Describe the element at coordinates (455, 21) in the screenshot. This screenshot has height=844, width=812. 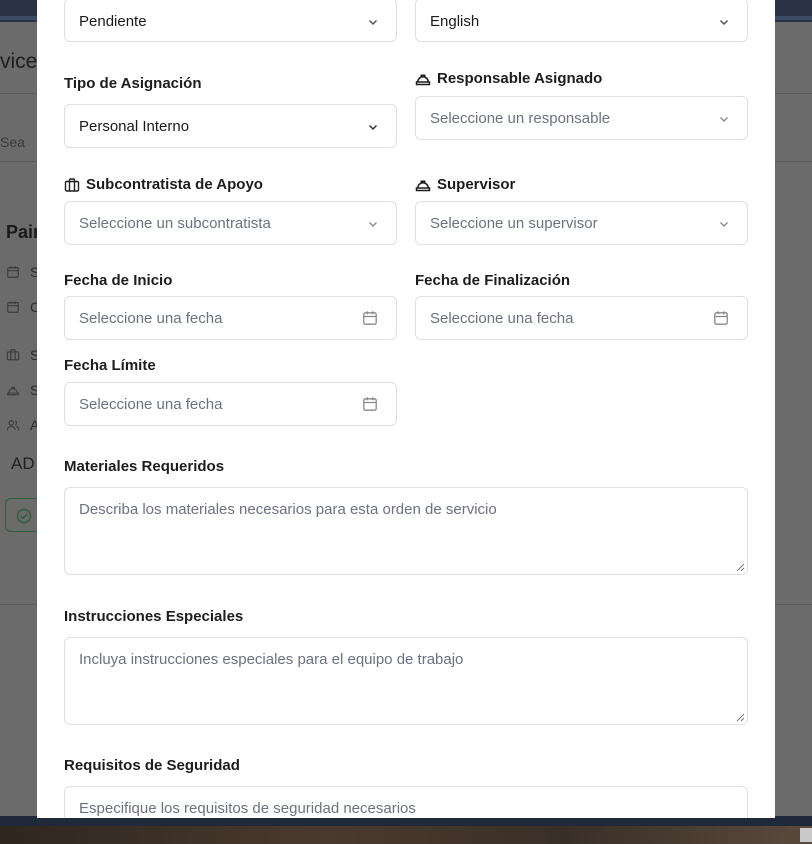
I see `language-select-value: English` at that location.